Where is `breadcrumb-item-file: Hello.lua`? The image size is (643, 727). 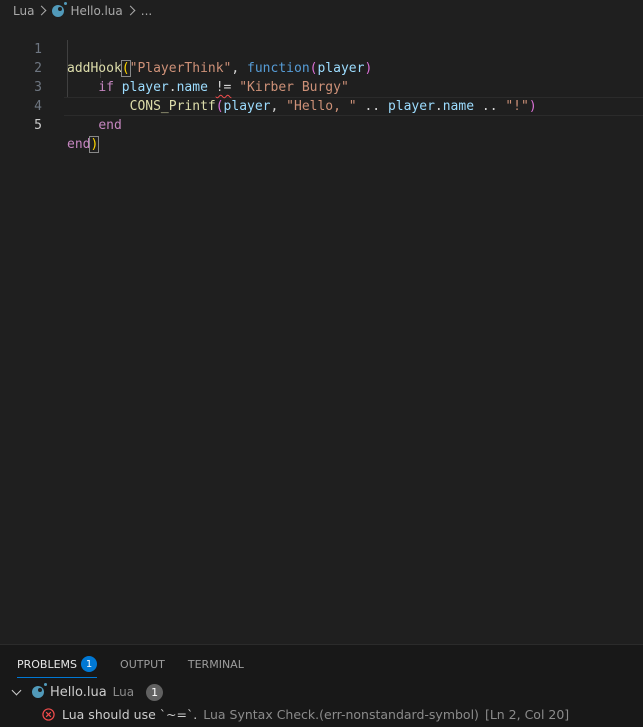
breadcrumb-item-file: Hello.lua is located at coordinates (87, 9).